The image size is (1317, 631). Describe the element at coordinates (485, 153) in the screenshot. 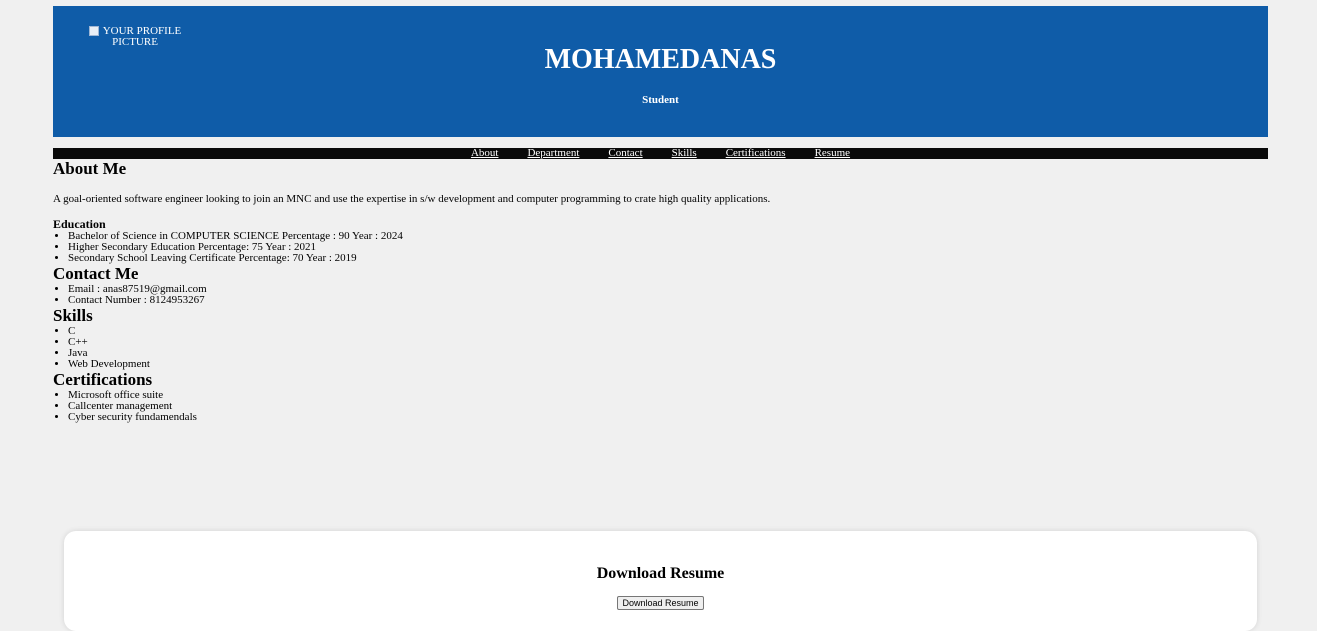

I see `nav-link-about: About` at that location.